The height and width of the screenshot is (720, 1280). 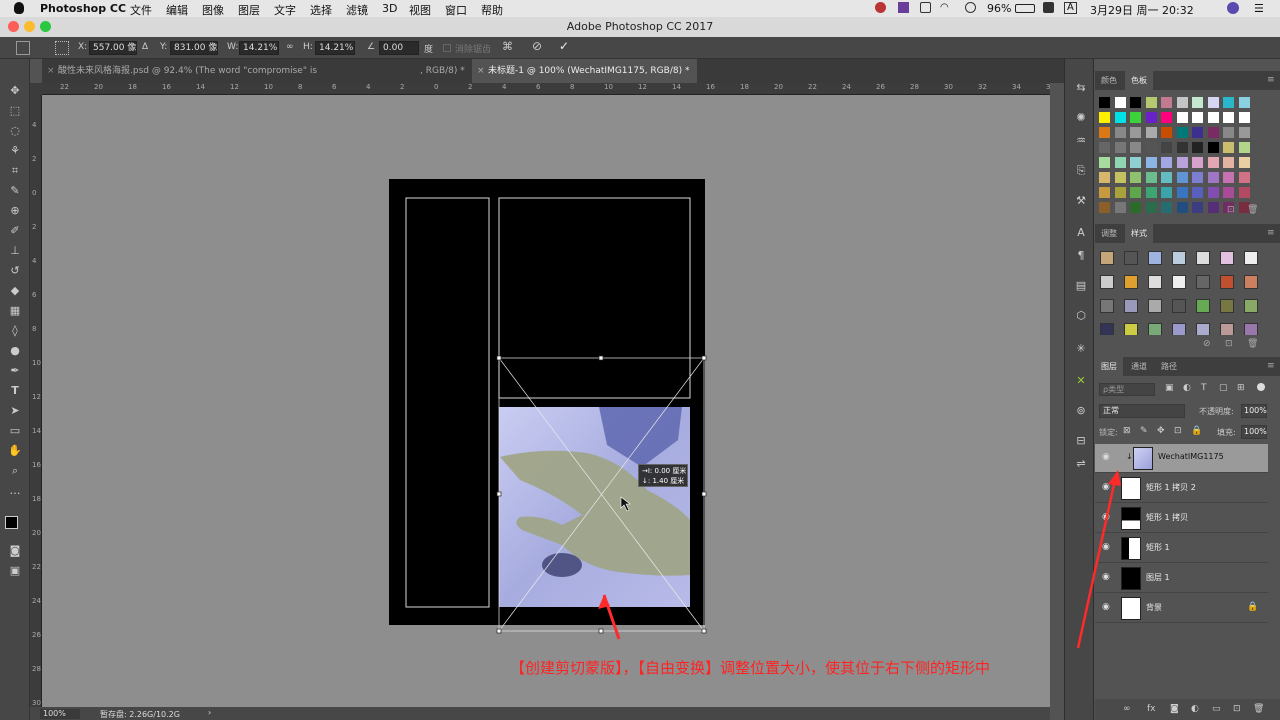 What do you see at coordinates (1081, 349) in the screenshot?
I see `brush-bristle-icon: ✳` at bounding box center [1081, 349].